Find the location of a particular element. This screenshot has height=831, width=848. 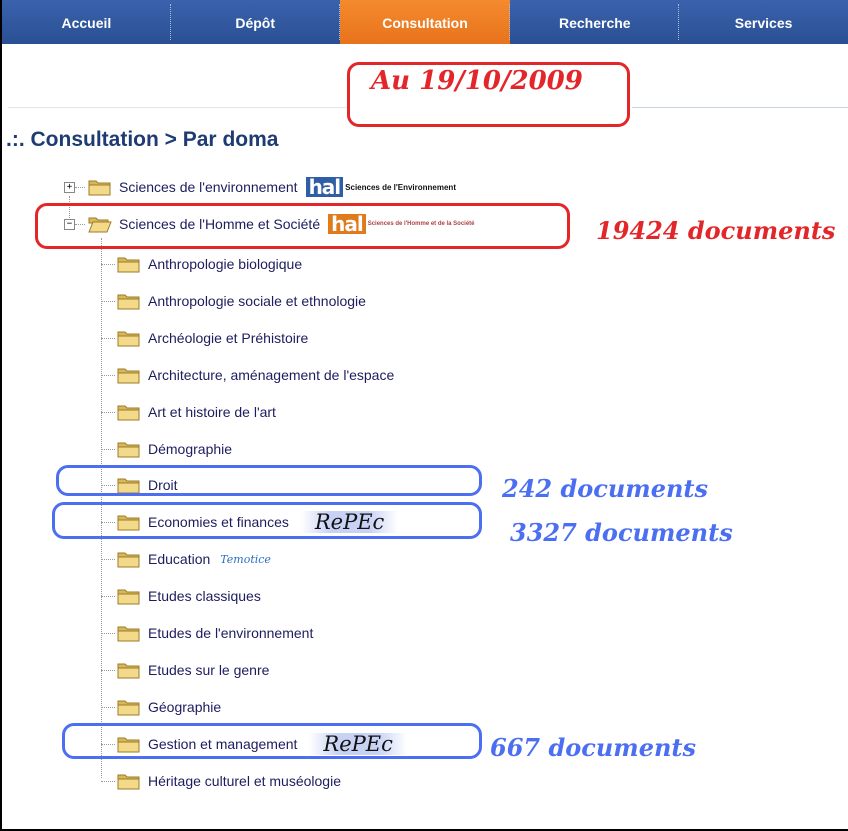

tree-item-architecture-amenagement-de-l-espace: Architecture, aménagement de l'espace is located at coordinates (255, 375).